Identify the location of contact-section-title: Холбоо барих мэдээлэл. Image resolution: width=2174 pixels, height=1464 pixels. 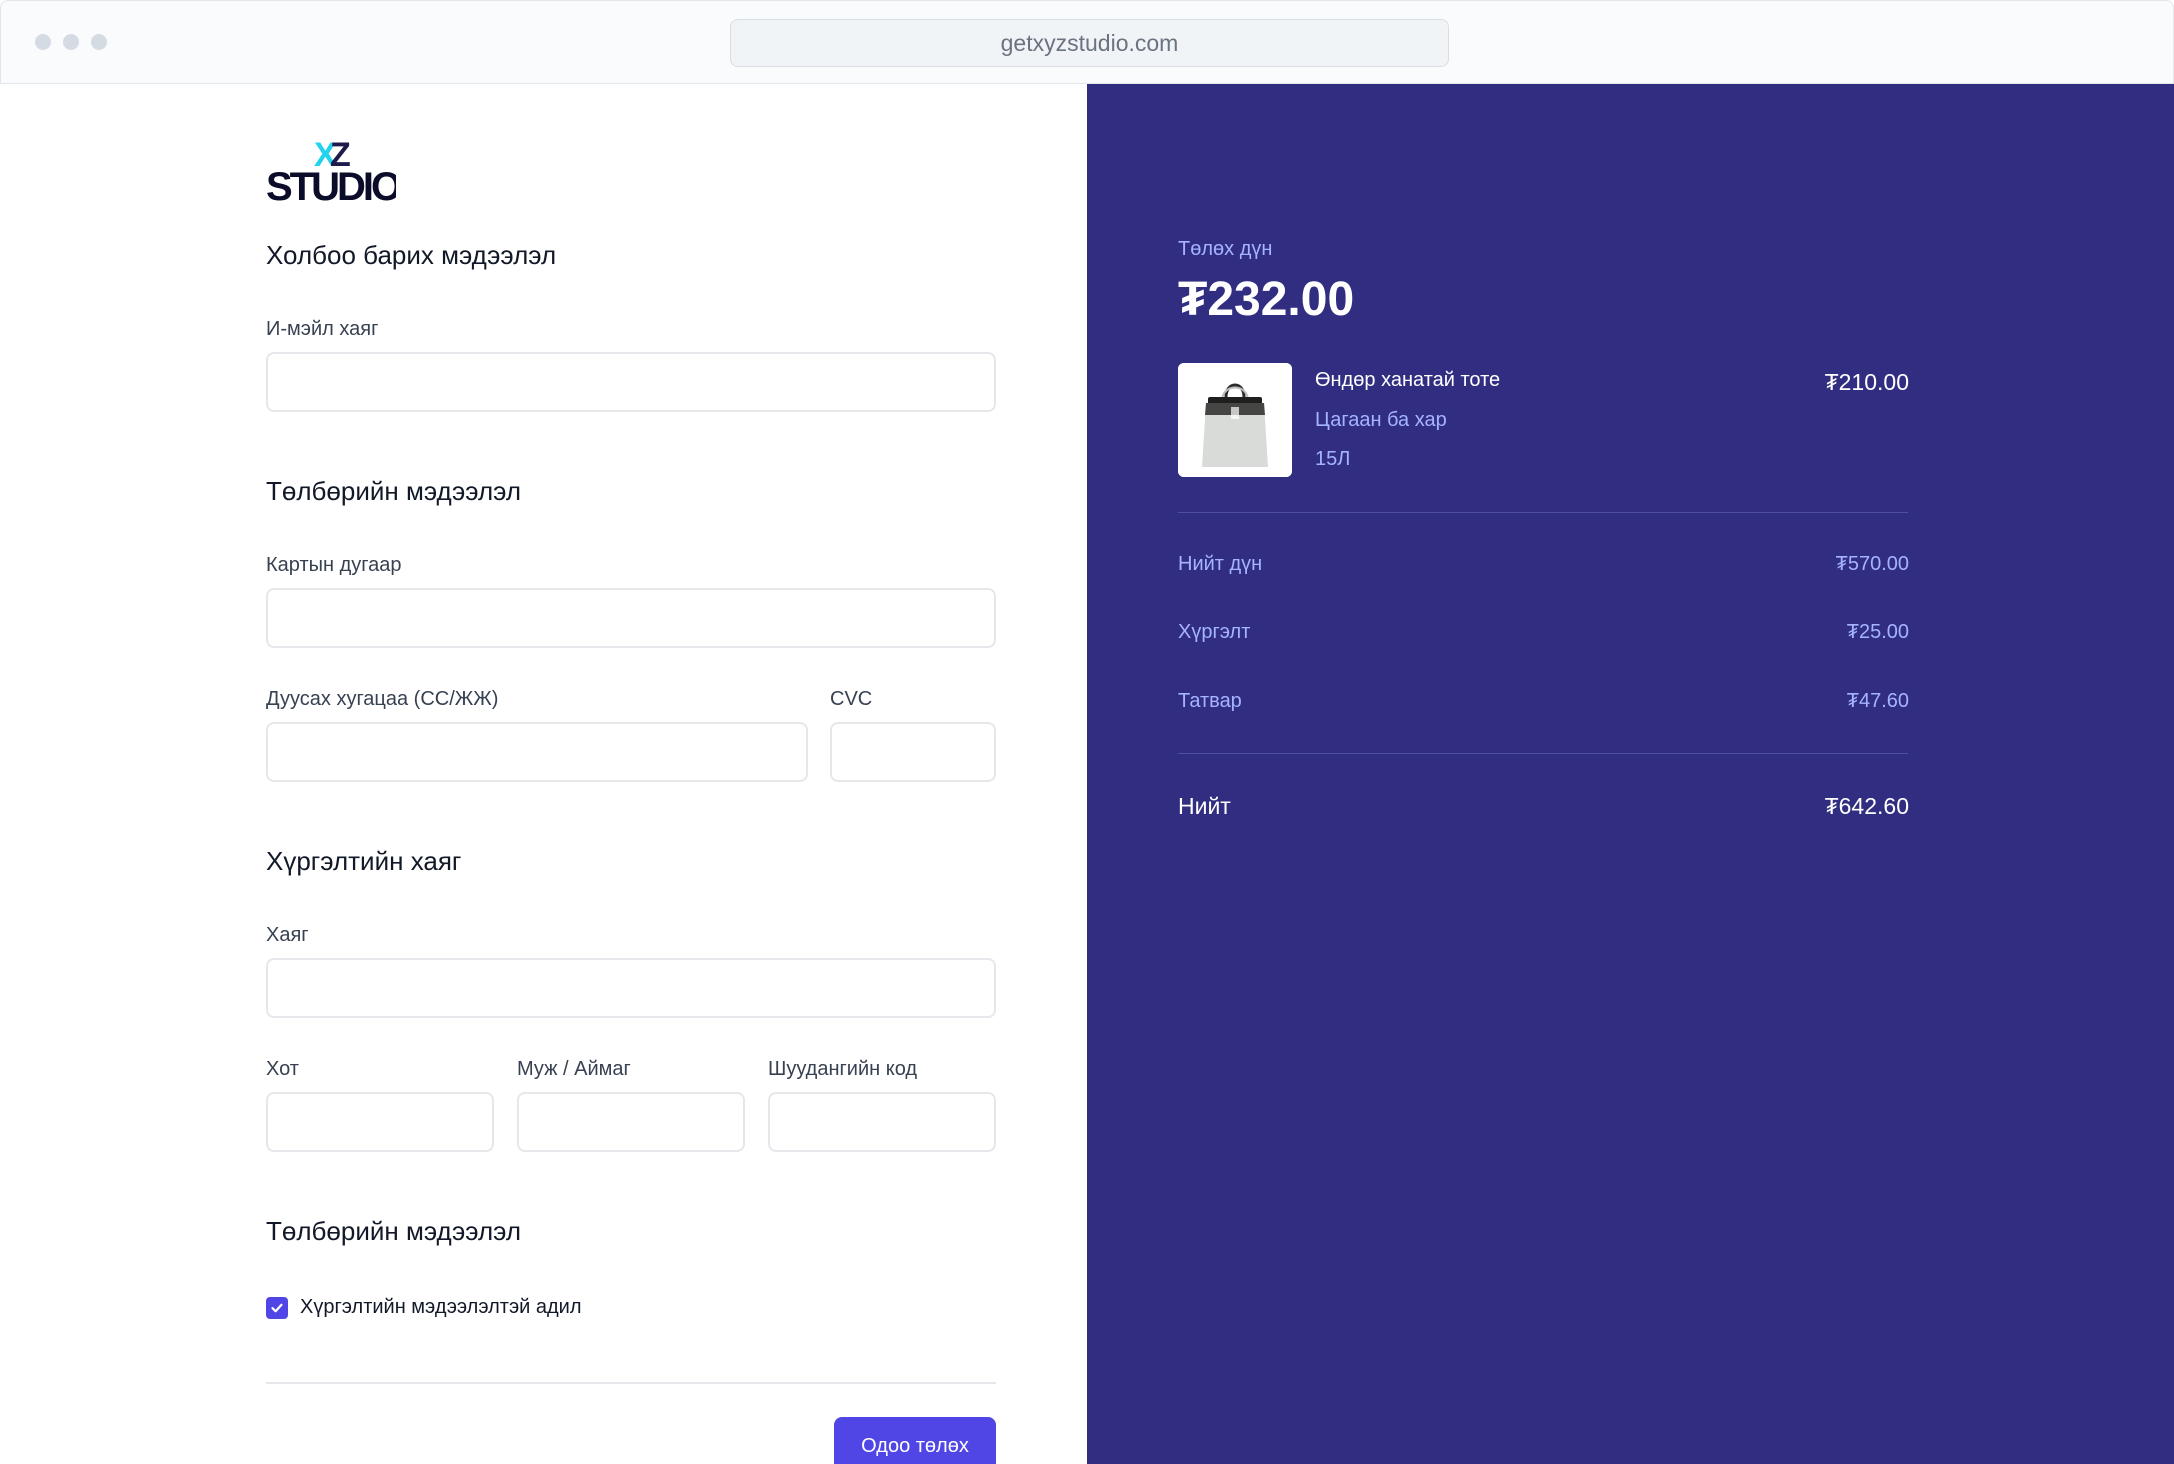
(411, 255).